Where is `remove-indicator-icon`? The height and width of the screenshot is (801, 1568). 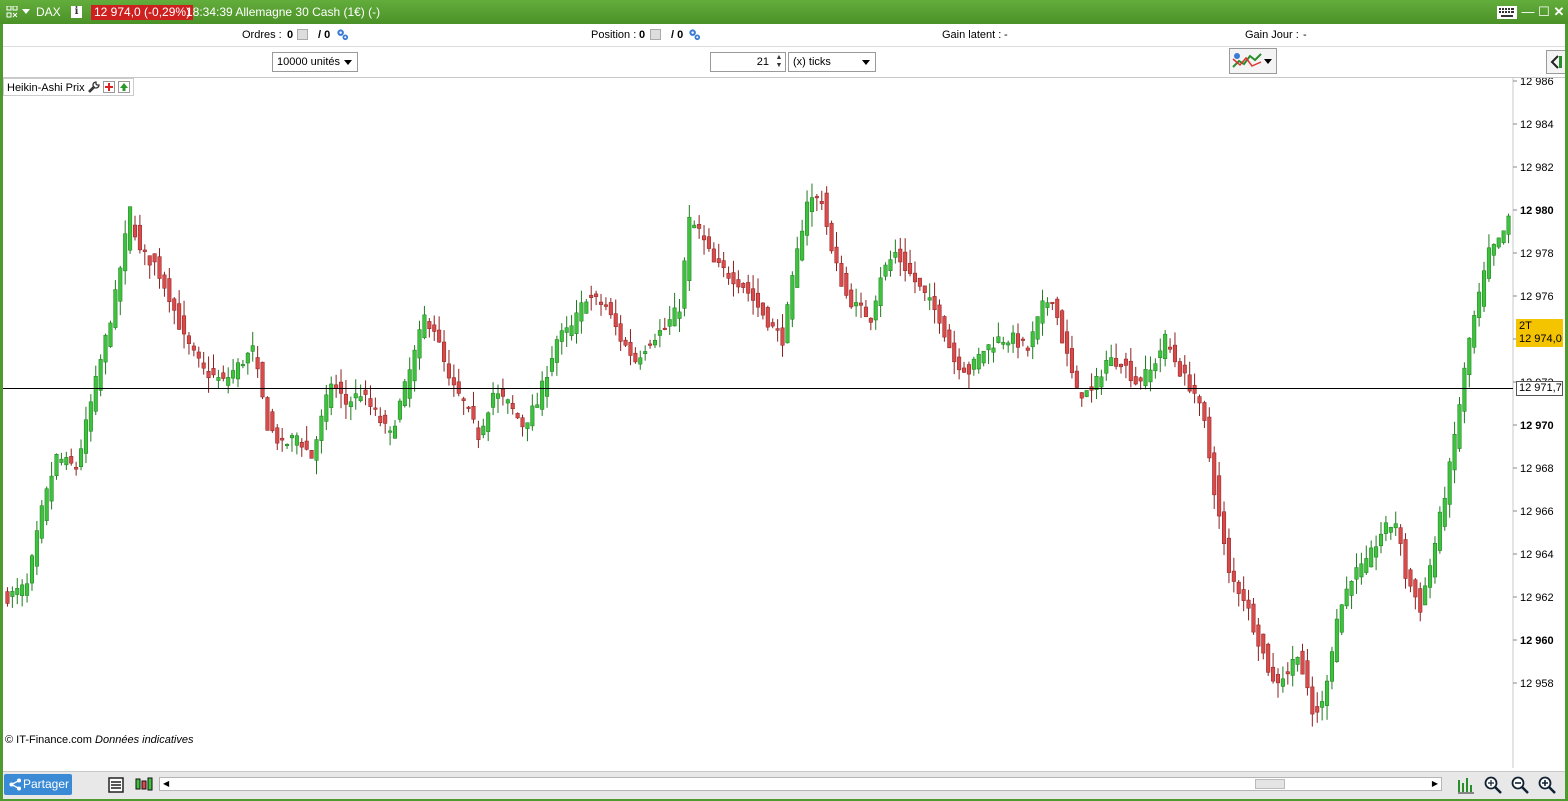 remove-indicator-icon is located at coordinates (108, 87).